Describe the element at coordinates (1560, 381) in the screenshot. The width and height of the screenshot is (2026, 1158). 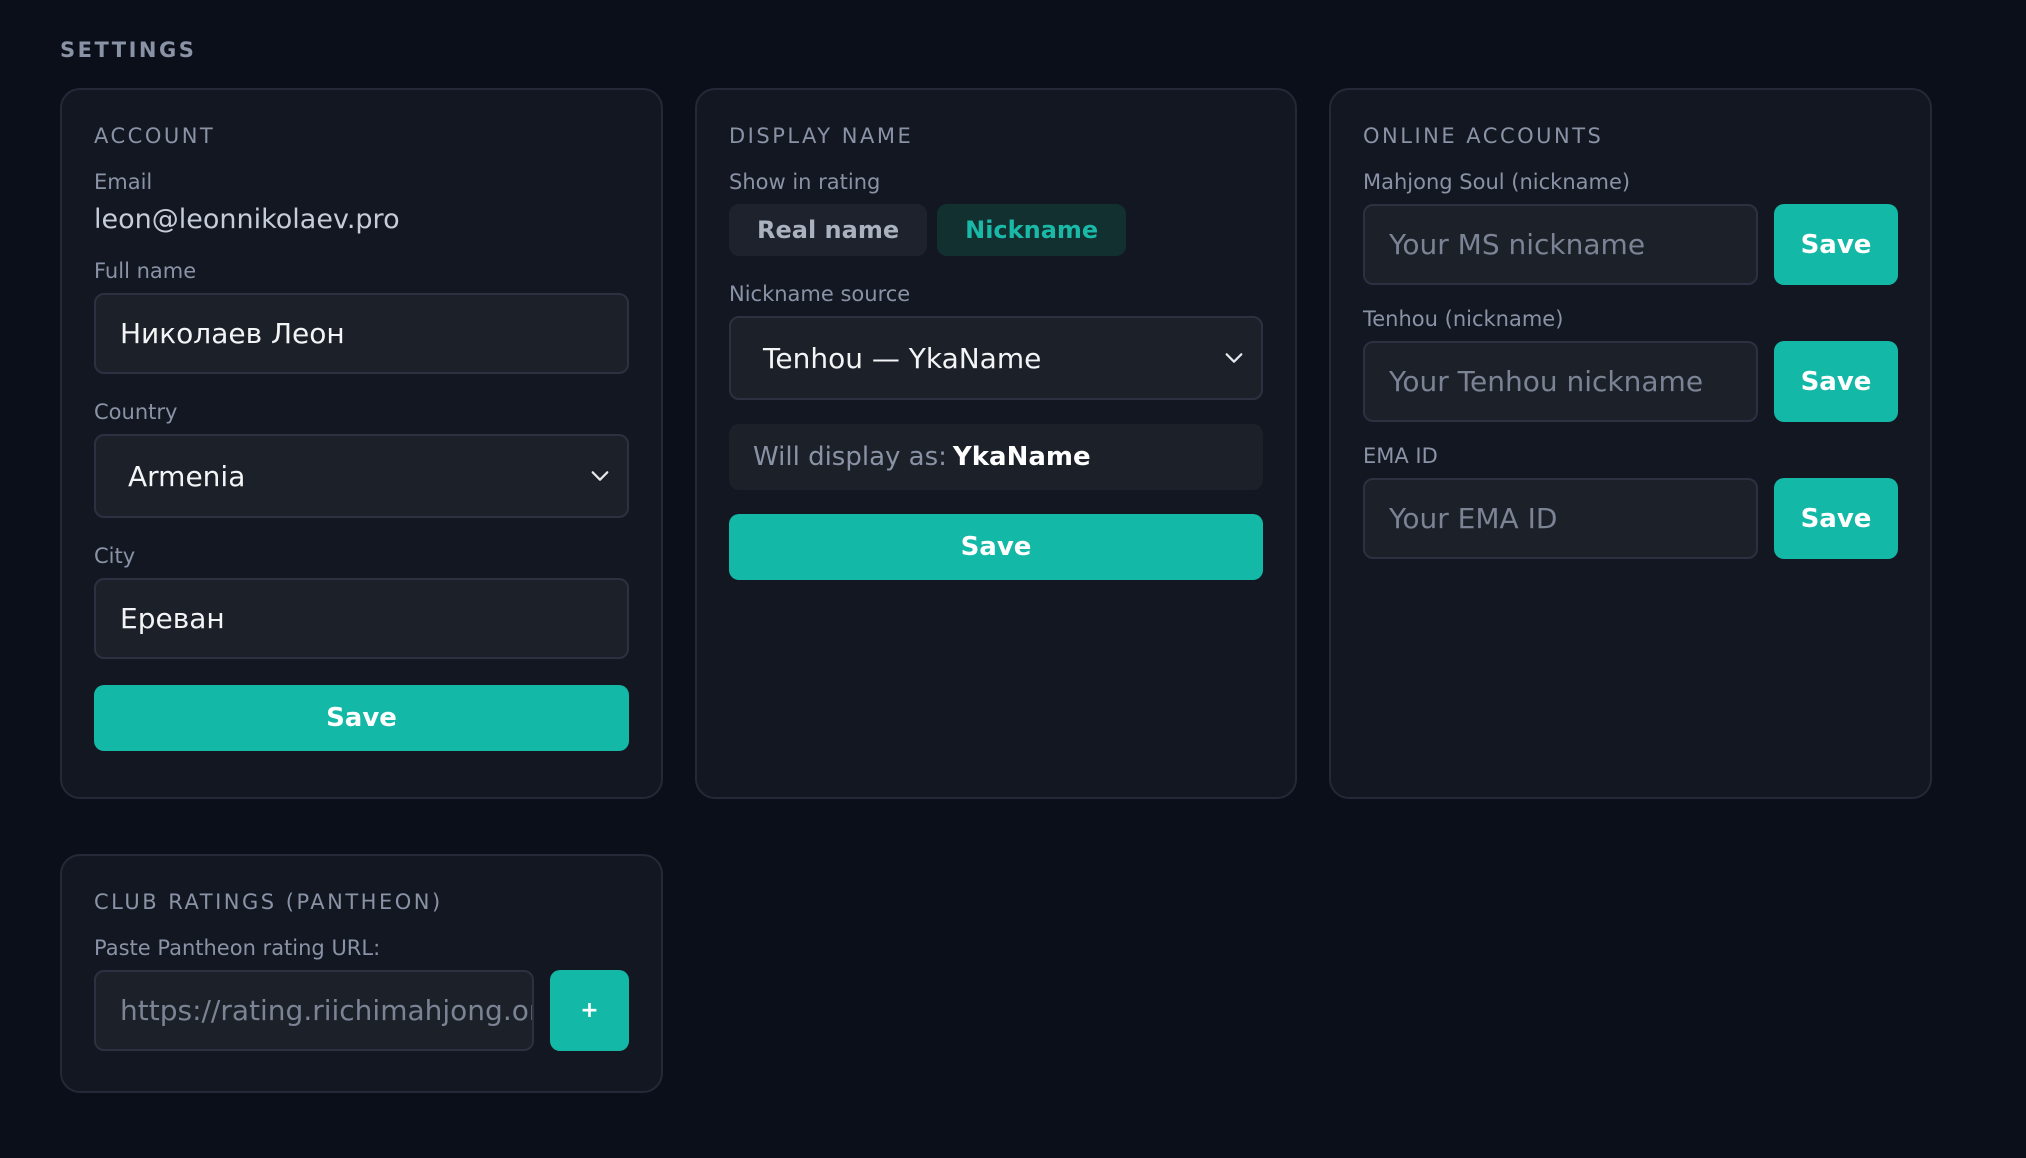
I see `tenhou-input: Your Tenhou nickname` at that location.